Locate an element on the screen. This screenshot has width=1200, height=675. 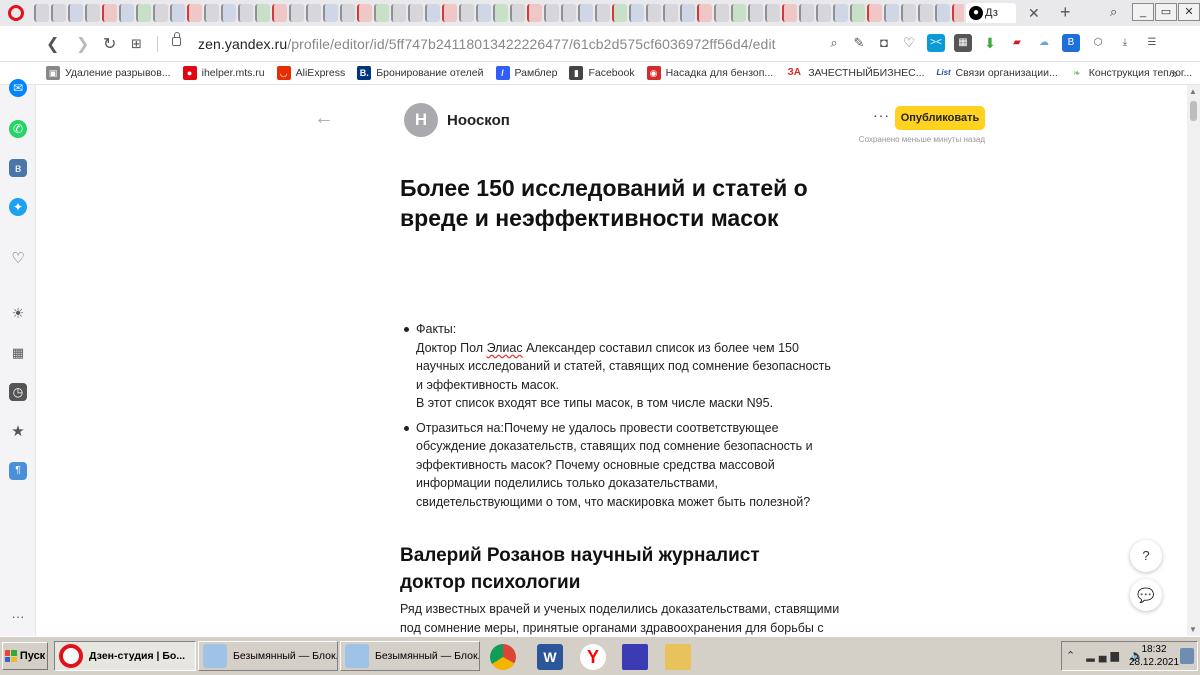
scroll-down-icon: ▼ is located at coordinates (1193, 629).